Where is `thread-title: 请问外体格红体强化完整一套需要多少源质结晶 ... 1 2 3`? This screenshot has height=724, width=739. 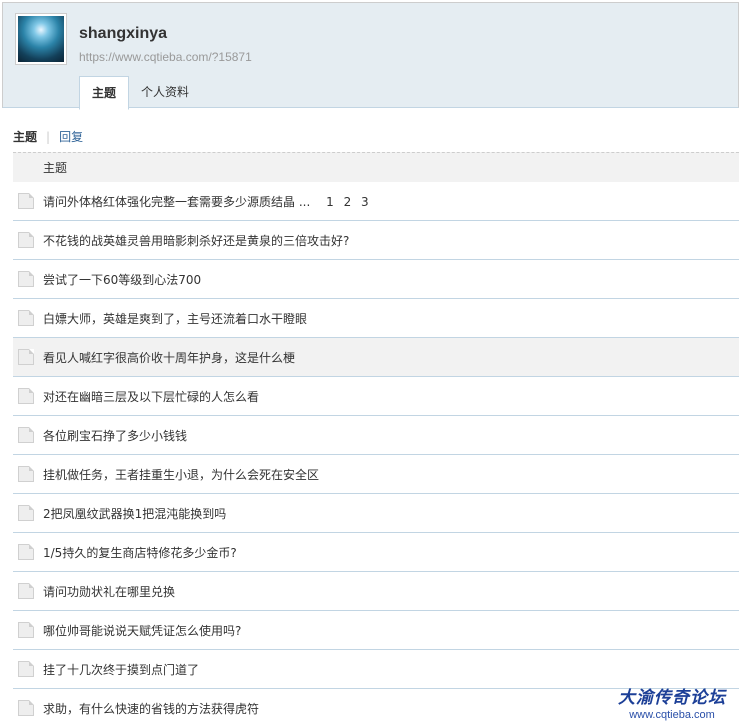 thread-title: 请问外体格红体强化完整一套需要多少源质结晶 ... 1 2 3 is located at coordinates (206, 201).